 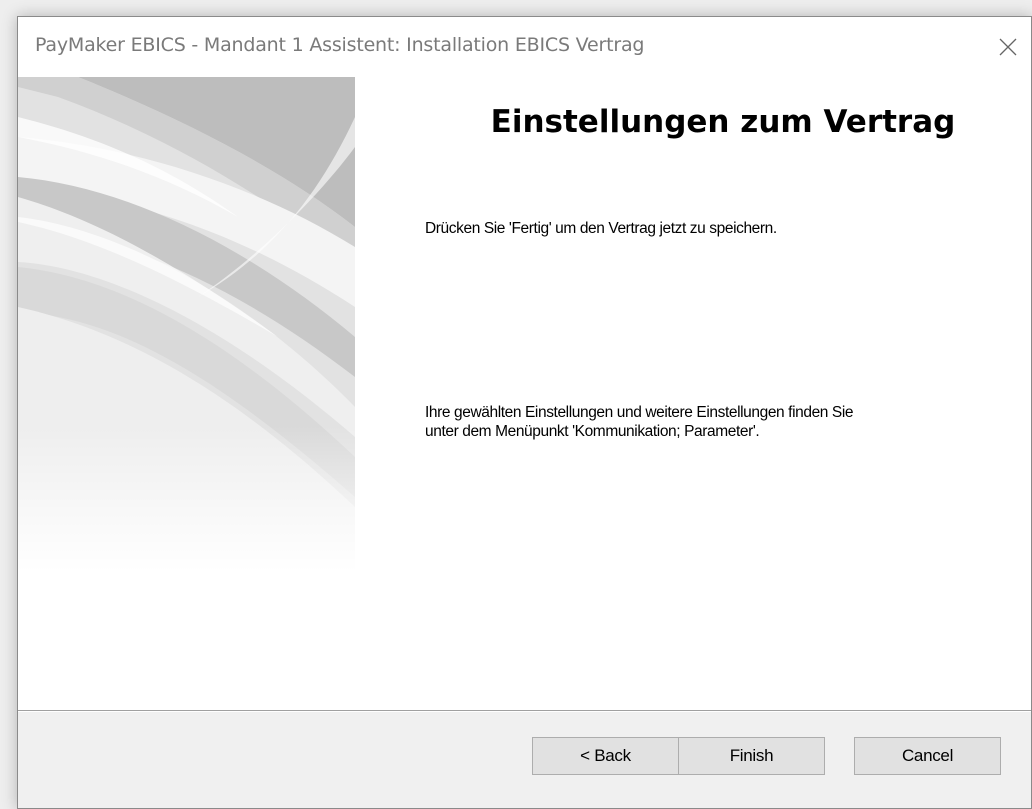 I want to click on button-separator, so click(x=524, y=711).